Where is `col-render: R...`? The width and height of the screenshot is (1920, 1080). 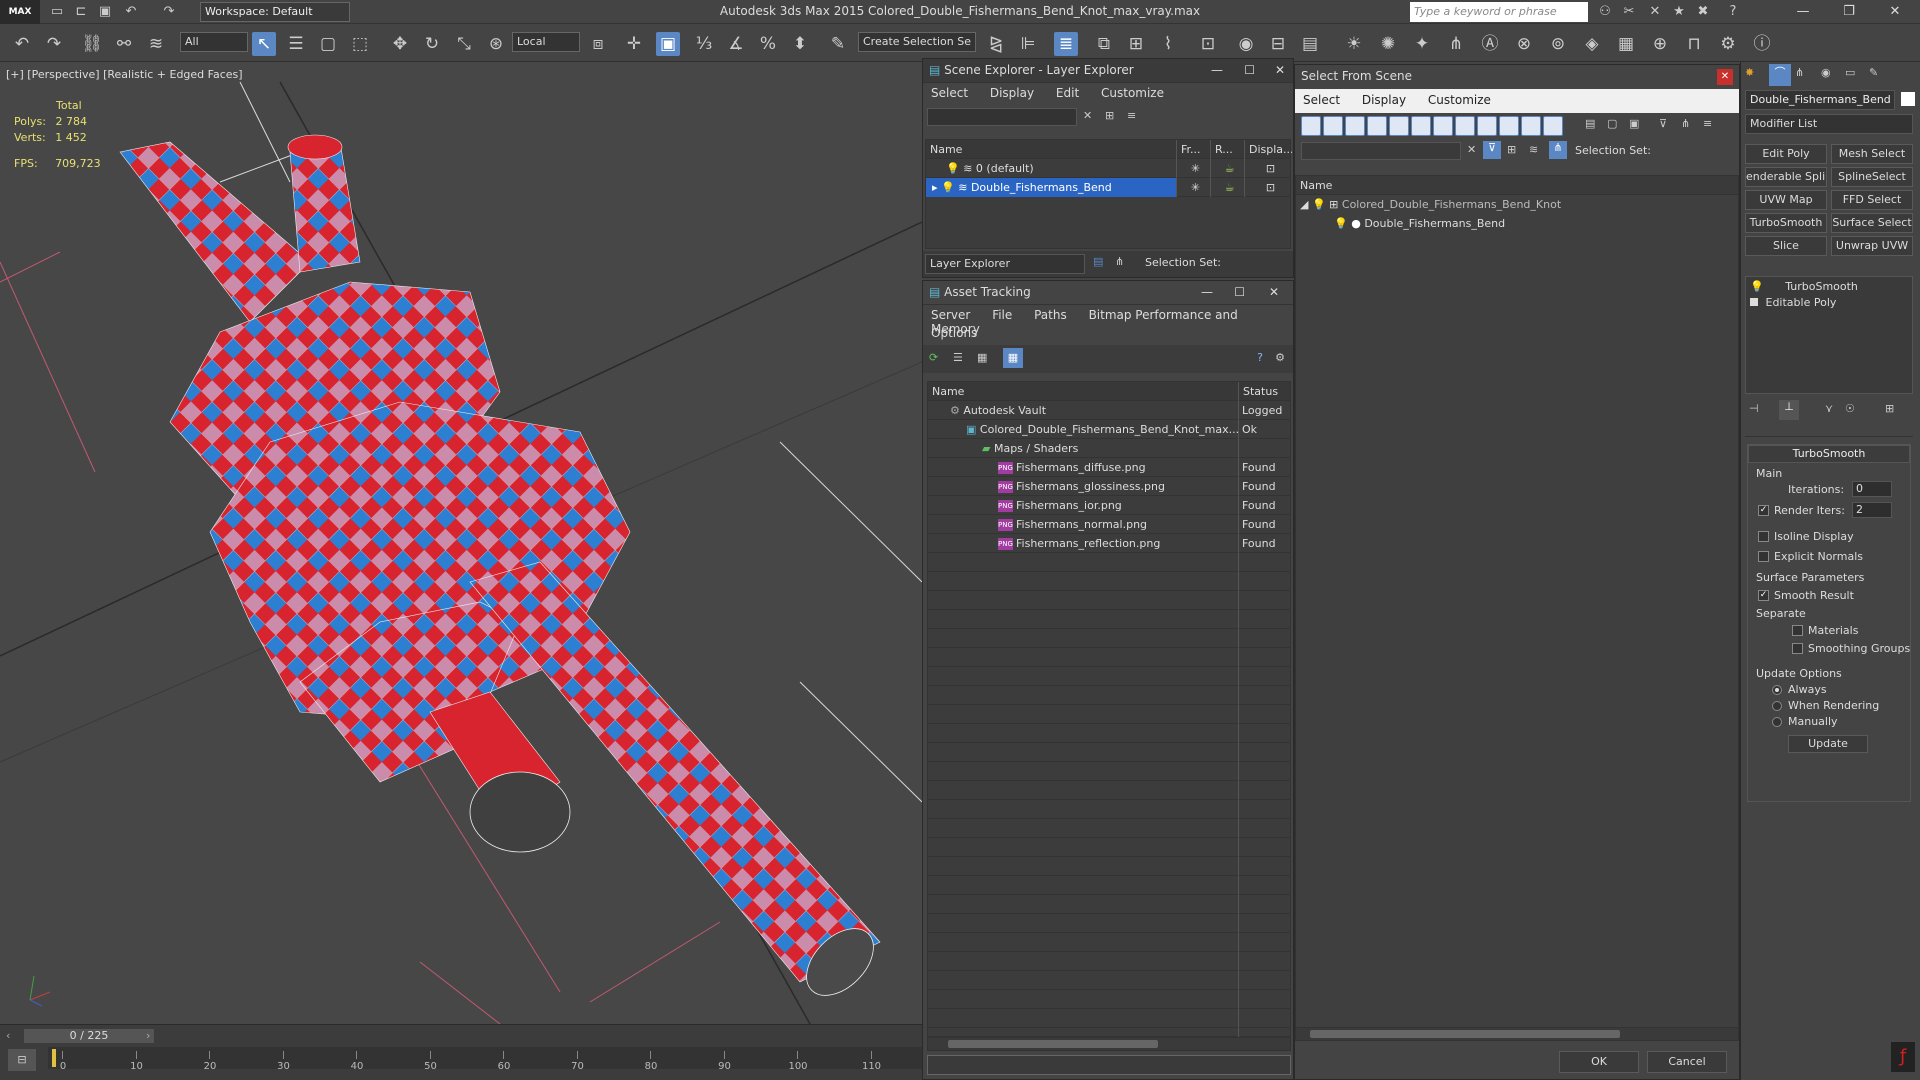
col-render: R... is located at coordinates (1227, 149).